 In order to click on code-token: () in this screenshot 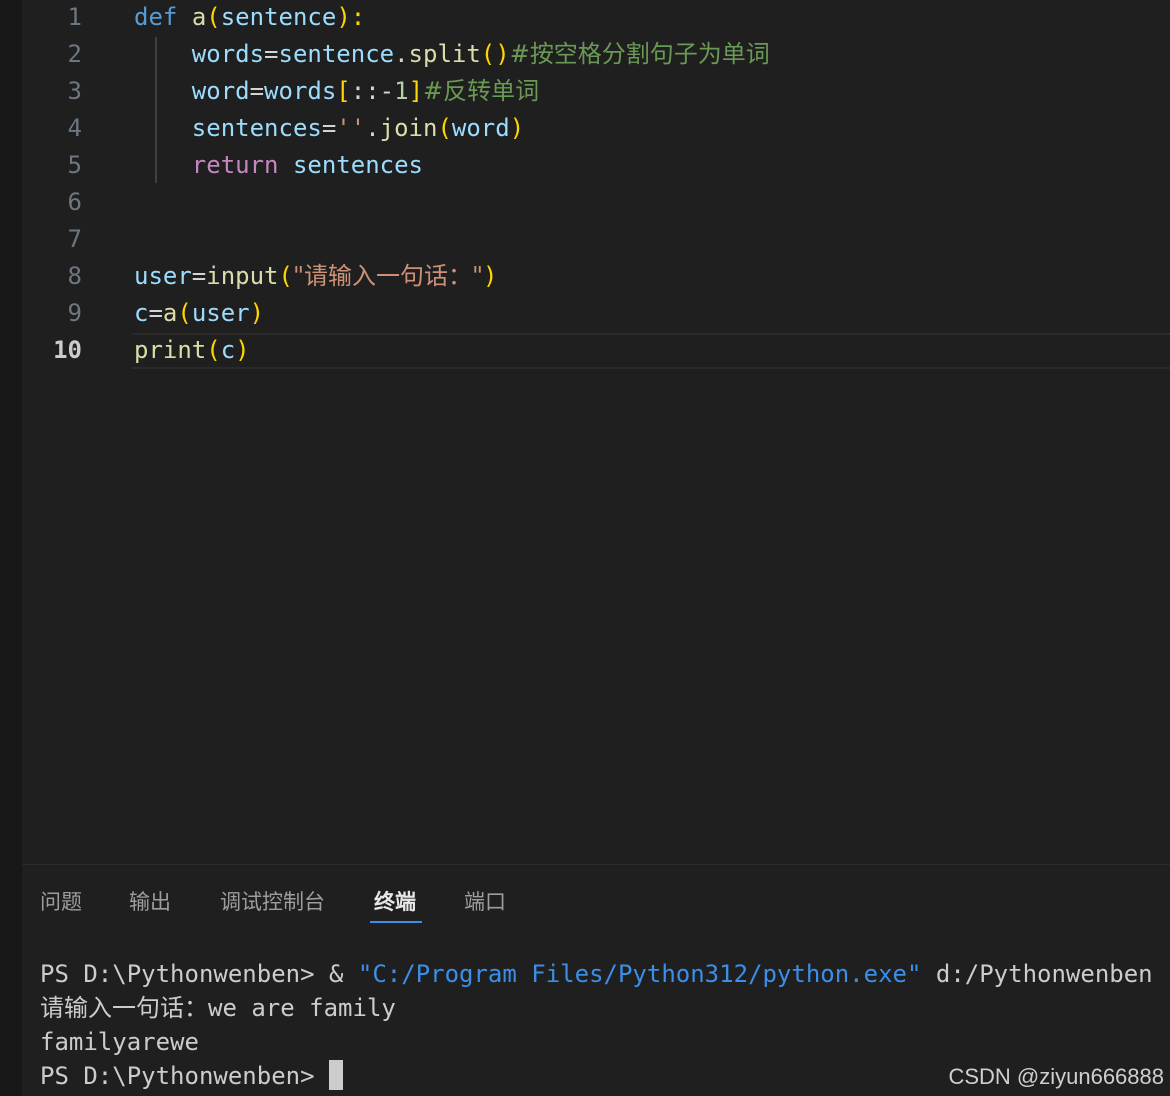, I will do `click(495, 54)`.